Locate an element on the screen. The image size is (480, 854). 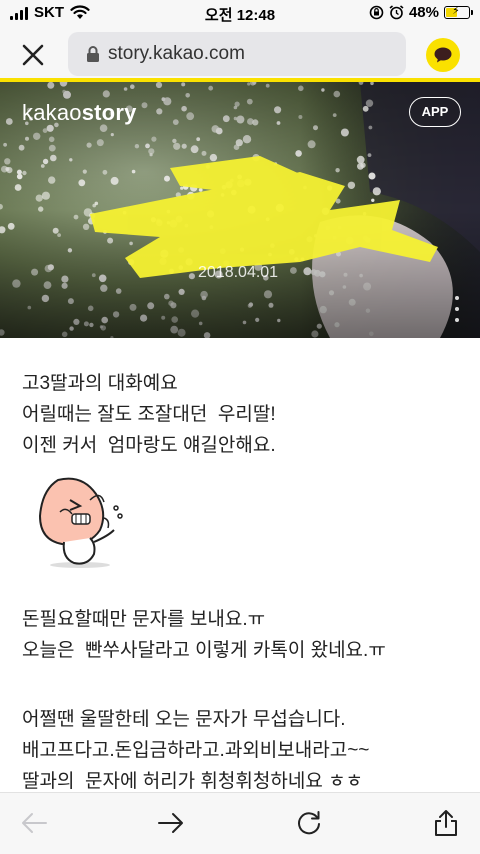
browser-toolbar: story.kakao.com is located at coordinates (240, 54).